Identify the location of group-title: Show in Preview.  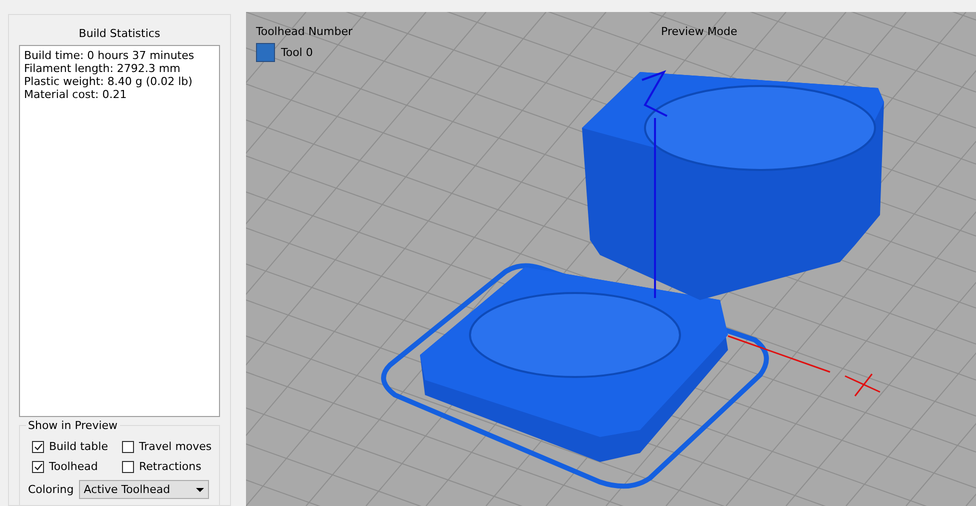
(73, 425).